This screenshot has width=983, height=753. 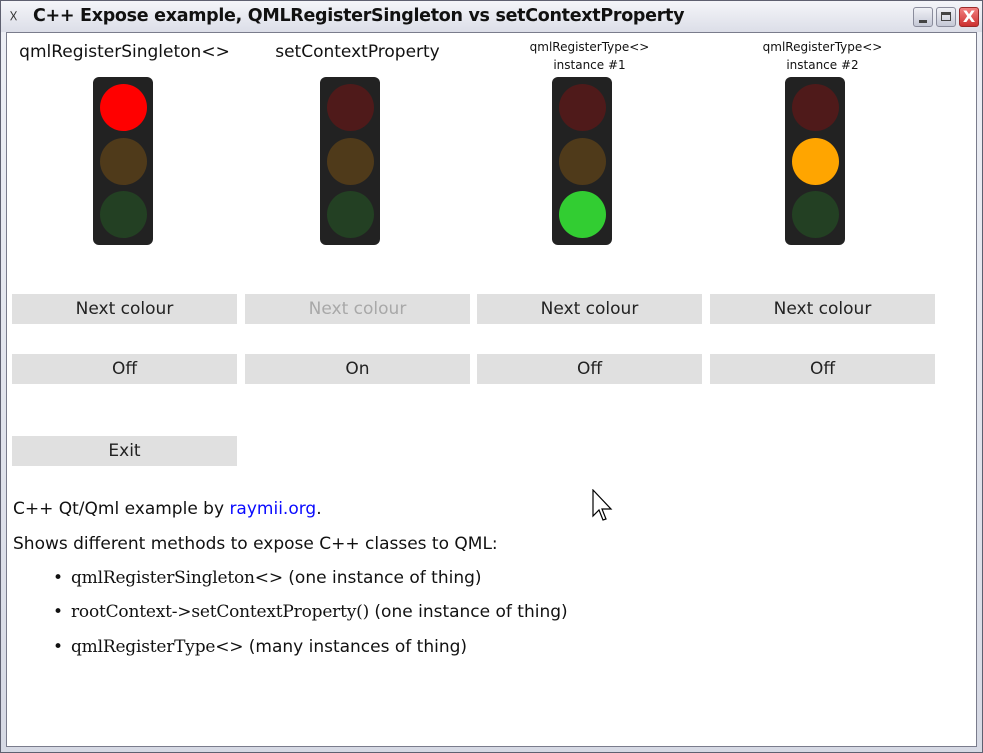 I want to click on maximize-button, so click(x=946, y=17).